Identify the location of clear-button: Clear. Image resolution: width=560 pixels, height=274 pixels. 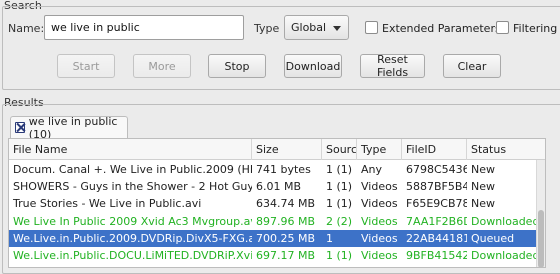
(472, 66).